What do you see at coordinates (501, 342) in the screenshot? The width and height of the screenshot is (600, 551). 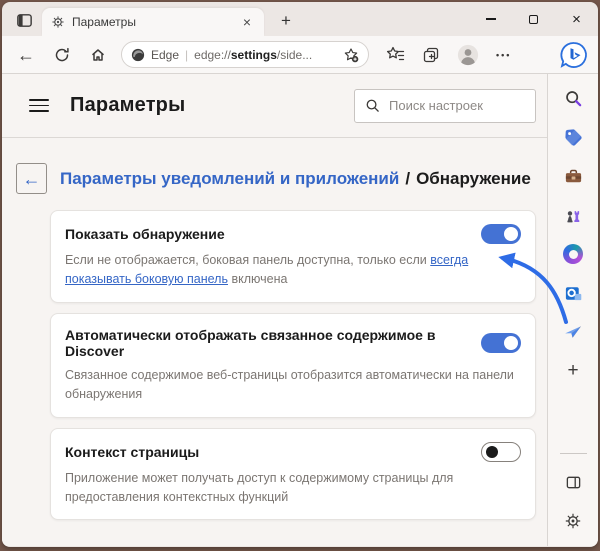 I see `auto-discover-toggle` at bounding box center [501, 342].